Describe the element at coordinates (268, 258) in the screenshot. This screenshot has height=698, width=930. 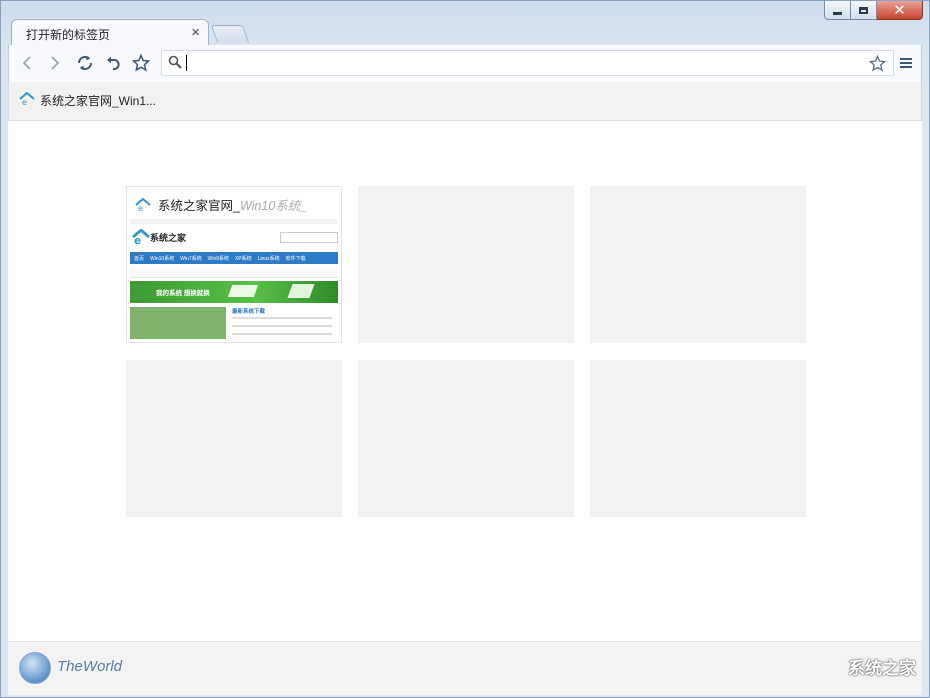
I see `thumb-nav-item: Linux系统` at that location.